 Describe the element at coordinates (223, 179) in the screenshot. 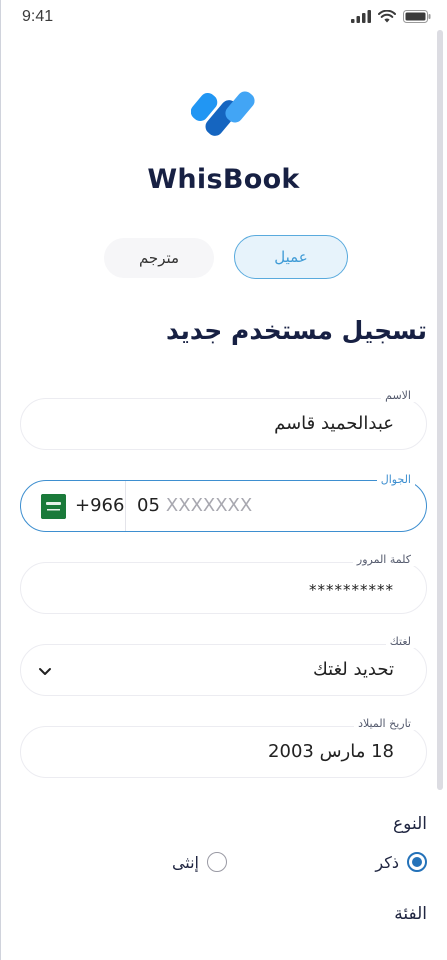

I see `brand-name: WhisBook` at that location.